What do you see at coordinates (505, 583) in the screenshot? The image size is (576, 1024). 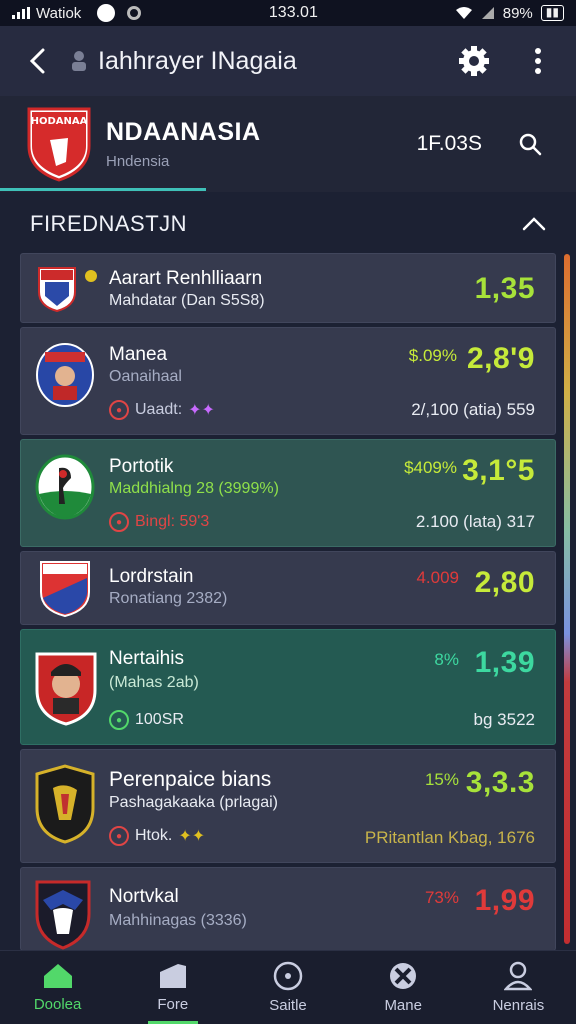 I see `odds-value: 2,80` at bounding box center [505, 583].